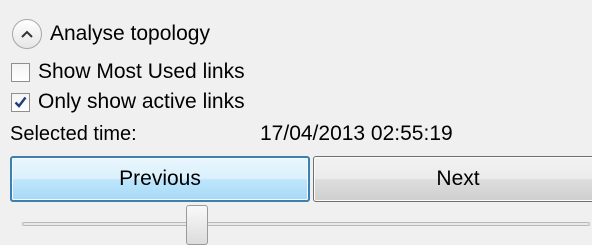 This screenshot has height=245, width=592. Describe the element at coordinates (306, 224) in the screenshot. I see `time-slider-track` at that location.